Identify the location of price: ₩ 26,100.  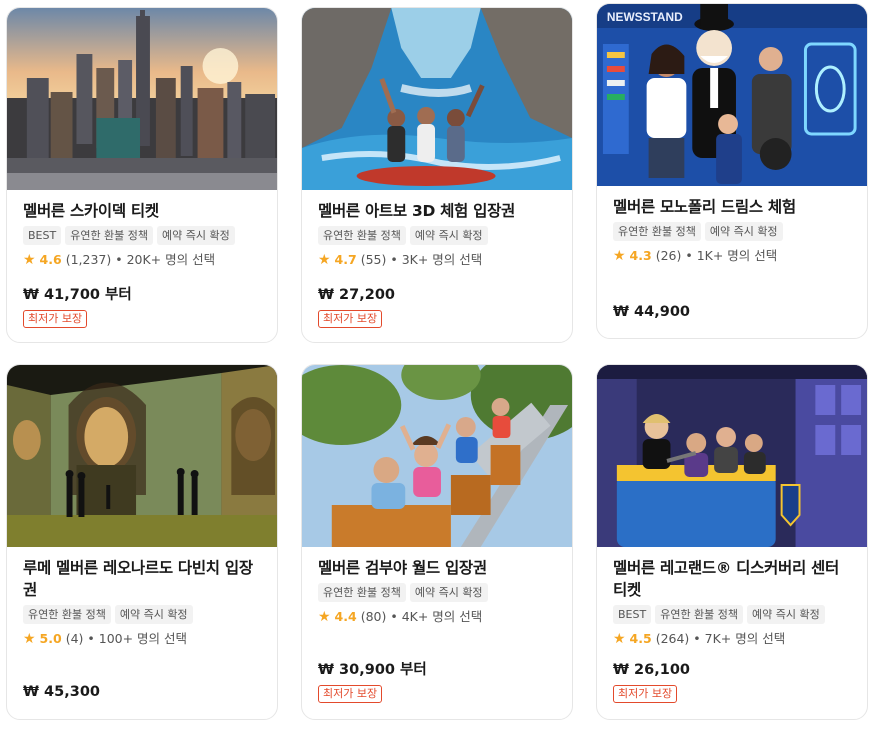
(651, 670).